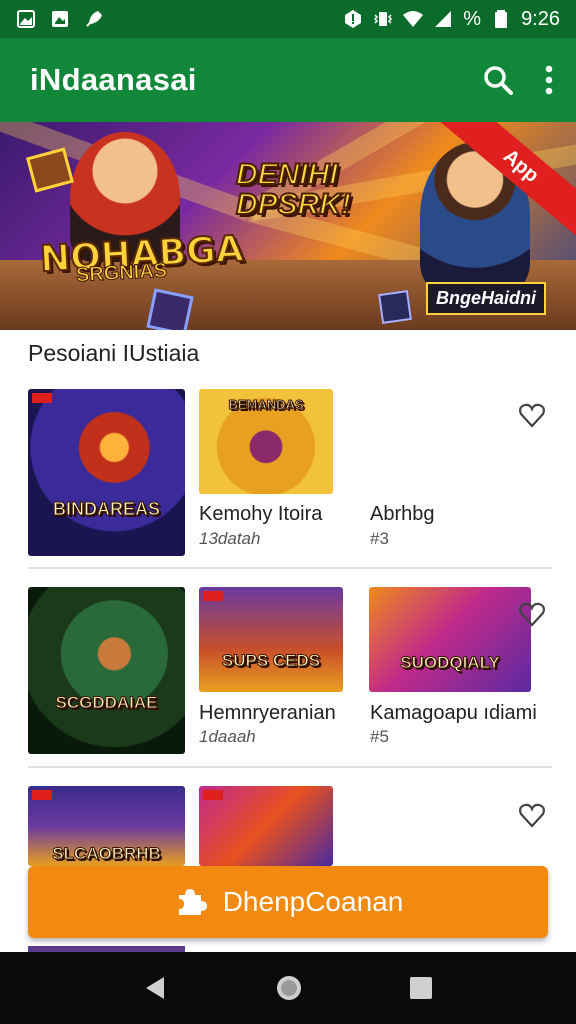 This screenshot has width=576, height=1024. I want to click on game-thumbnail: BEMANDAS, so click(266, 441).